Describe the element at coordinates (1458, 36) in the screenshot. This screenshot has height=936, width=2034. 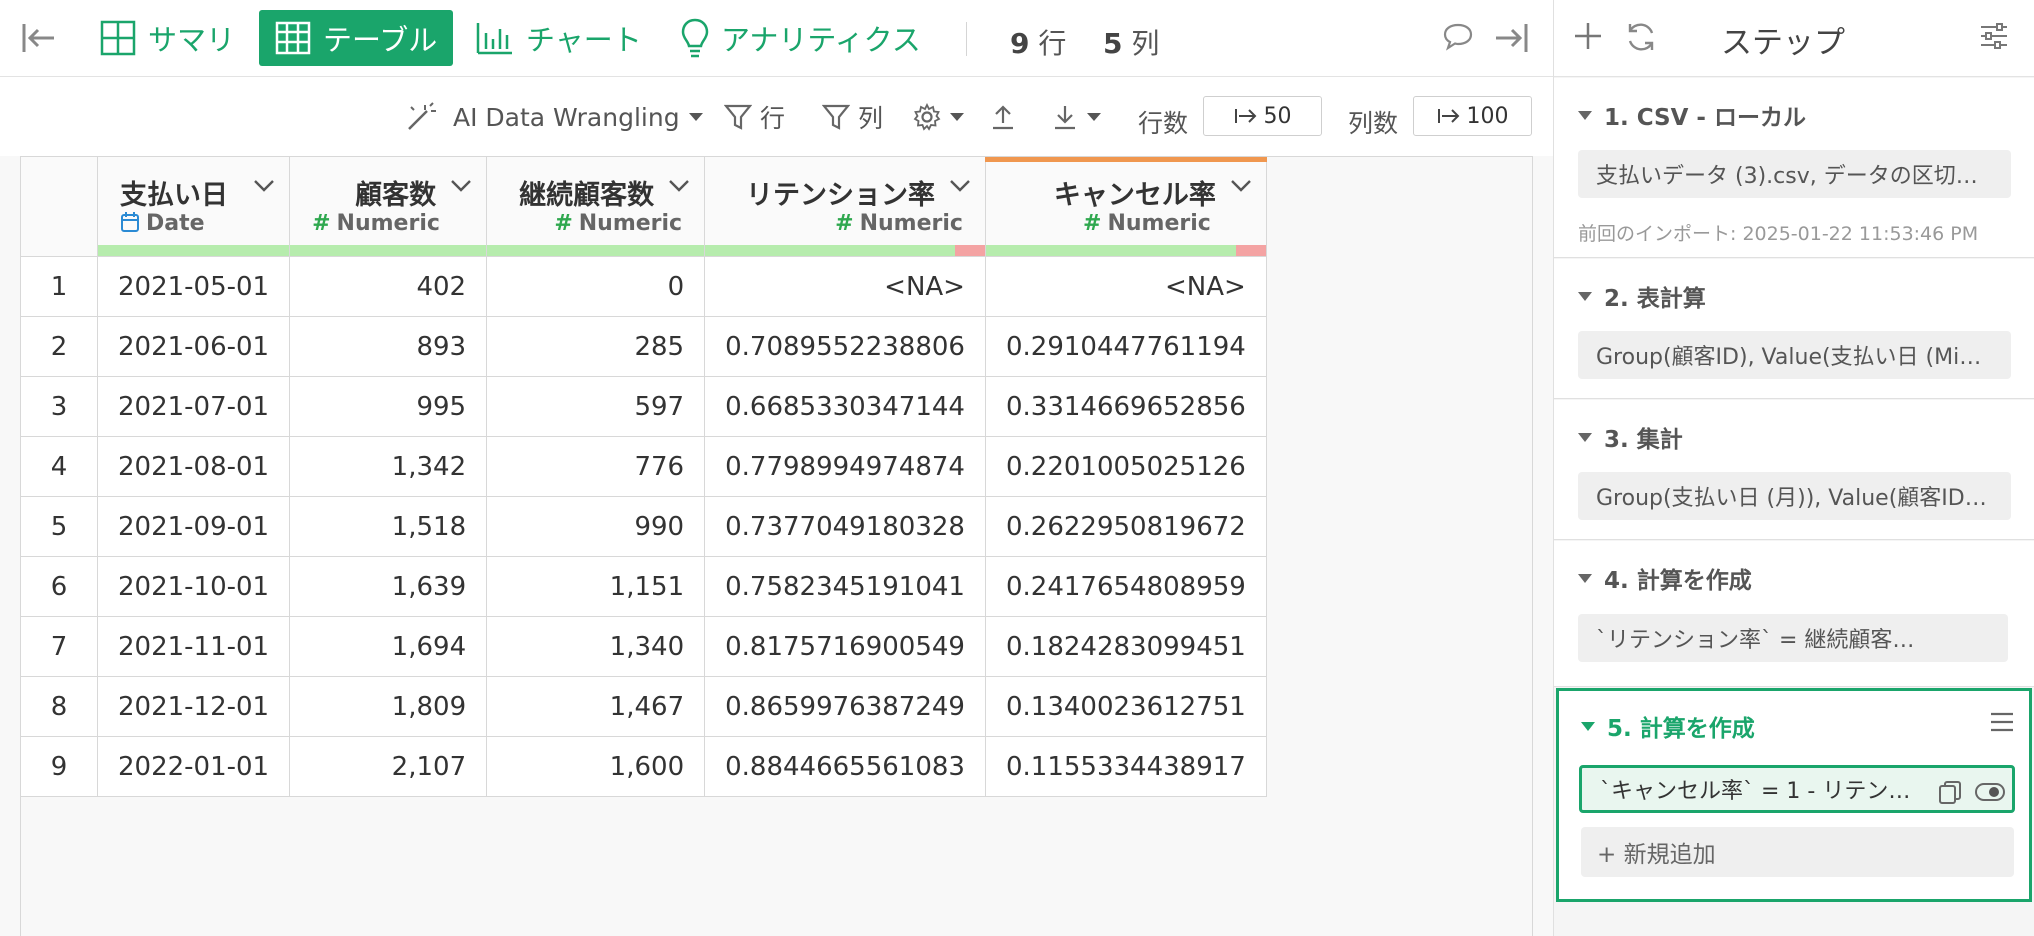
I see `comment-icon` at that location.